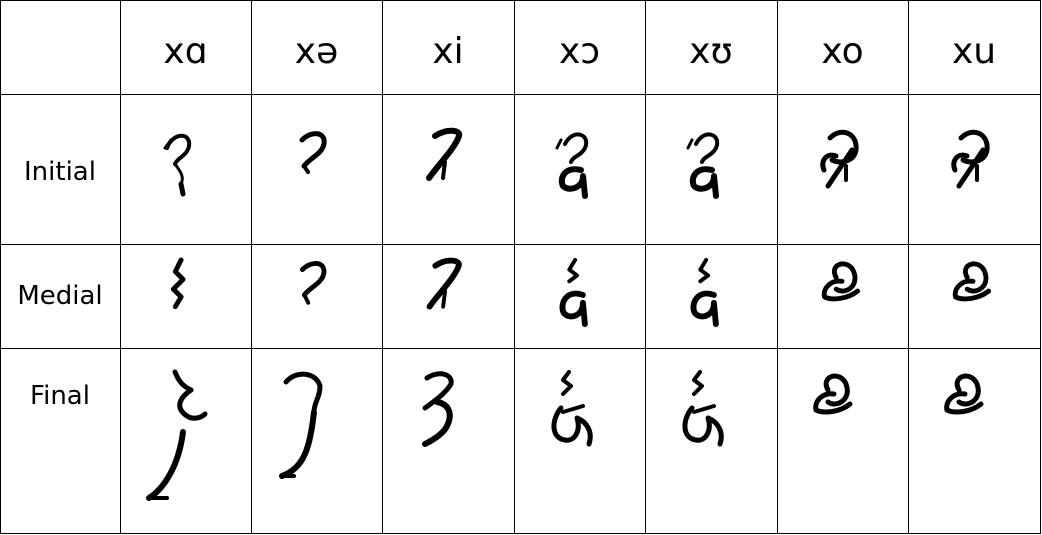 The width and height of the screenshot is (1042, 535). What do you see at coordinates (185, 51) in the screenshot?
I see `column-header: xɑ` at bounding box center [185, 51].